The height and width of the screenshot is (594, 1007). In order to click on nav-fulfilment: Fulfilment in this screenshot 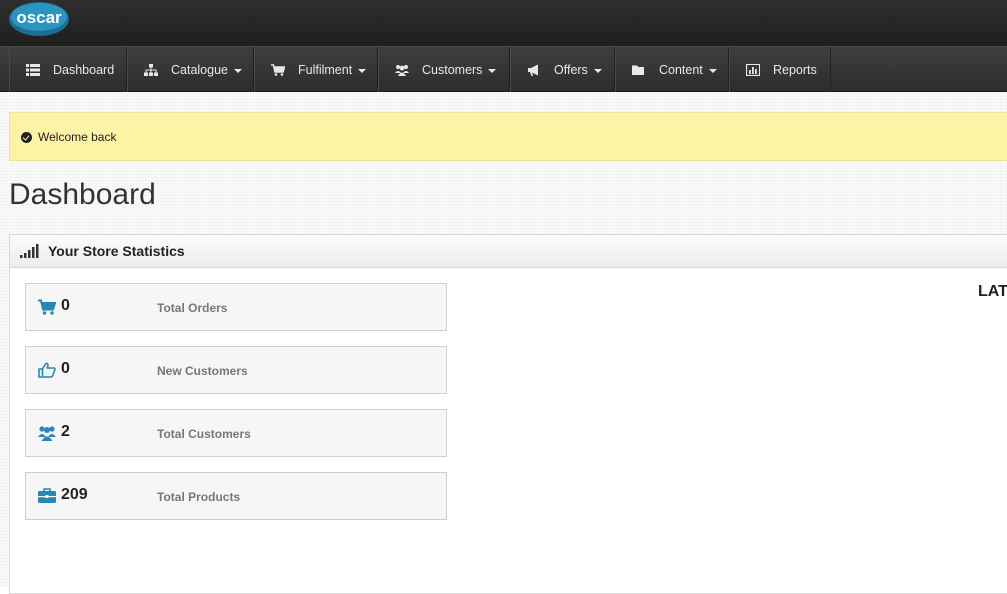, I will do `click(316, 69)`.